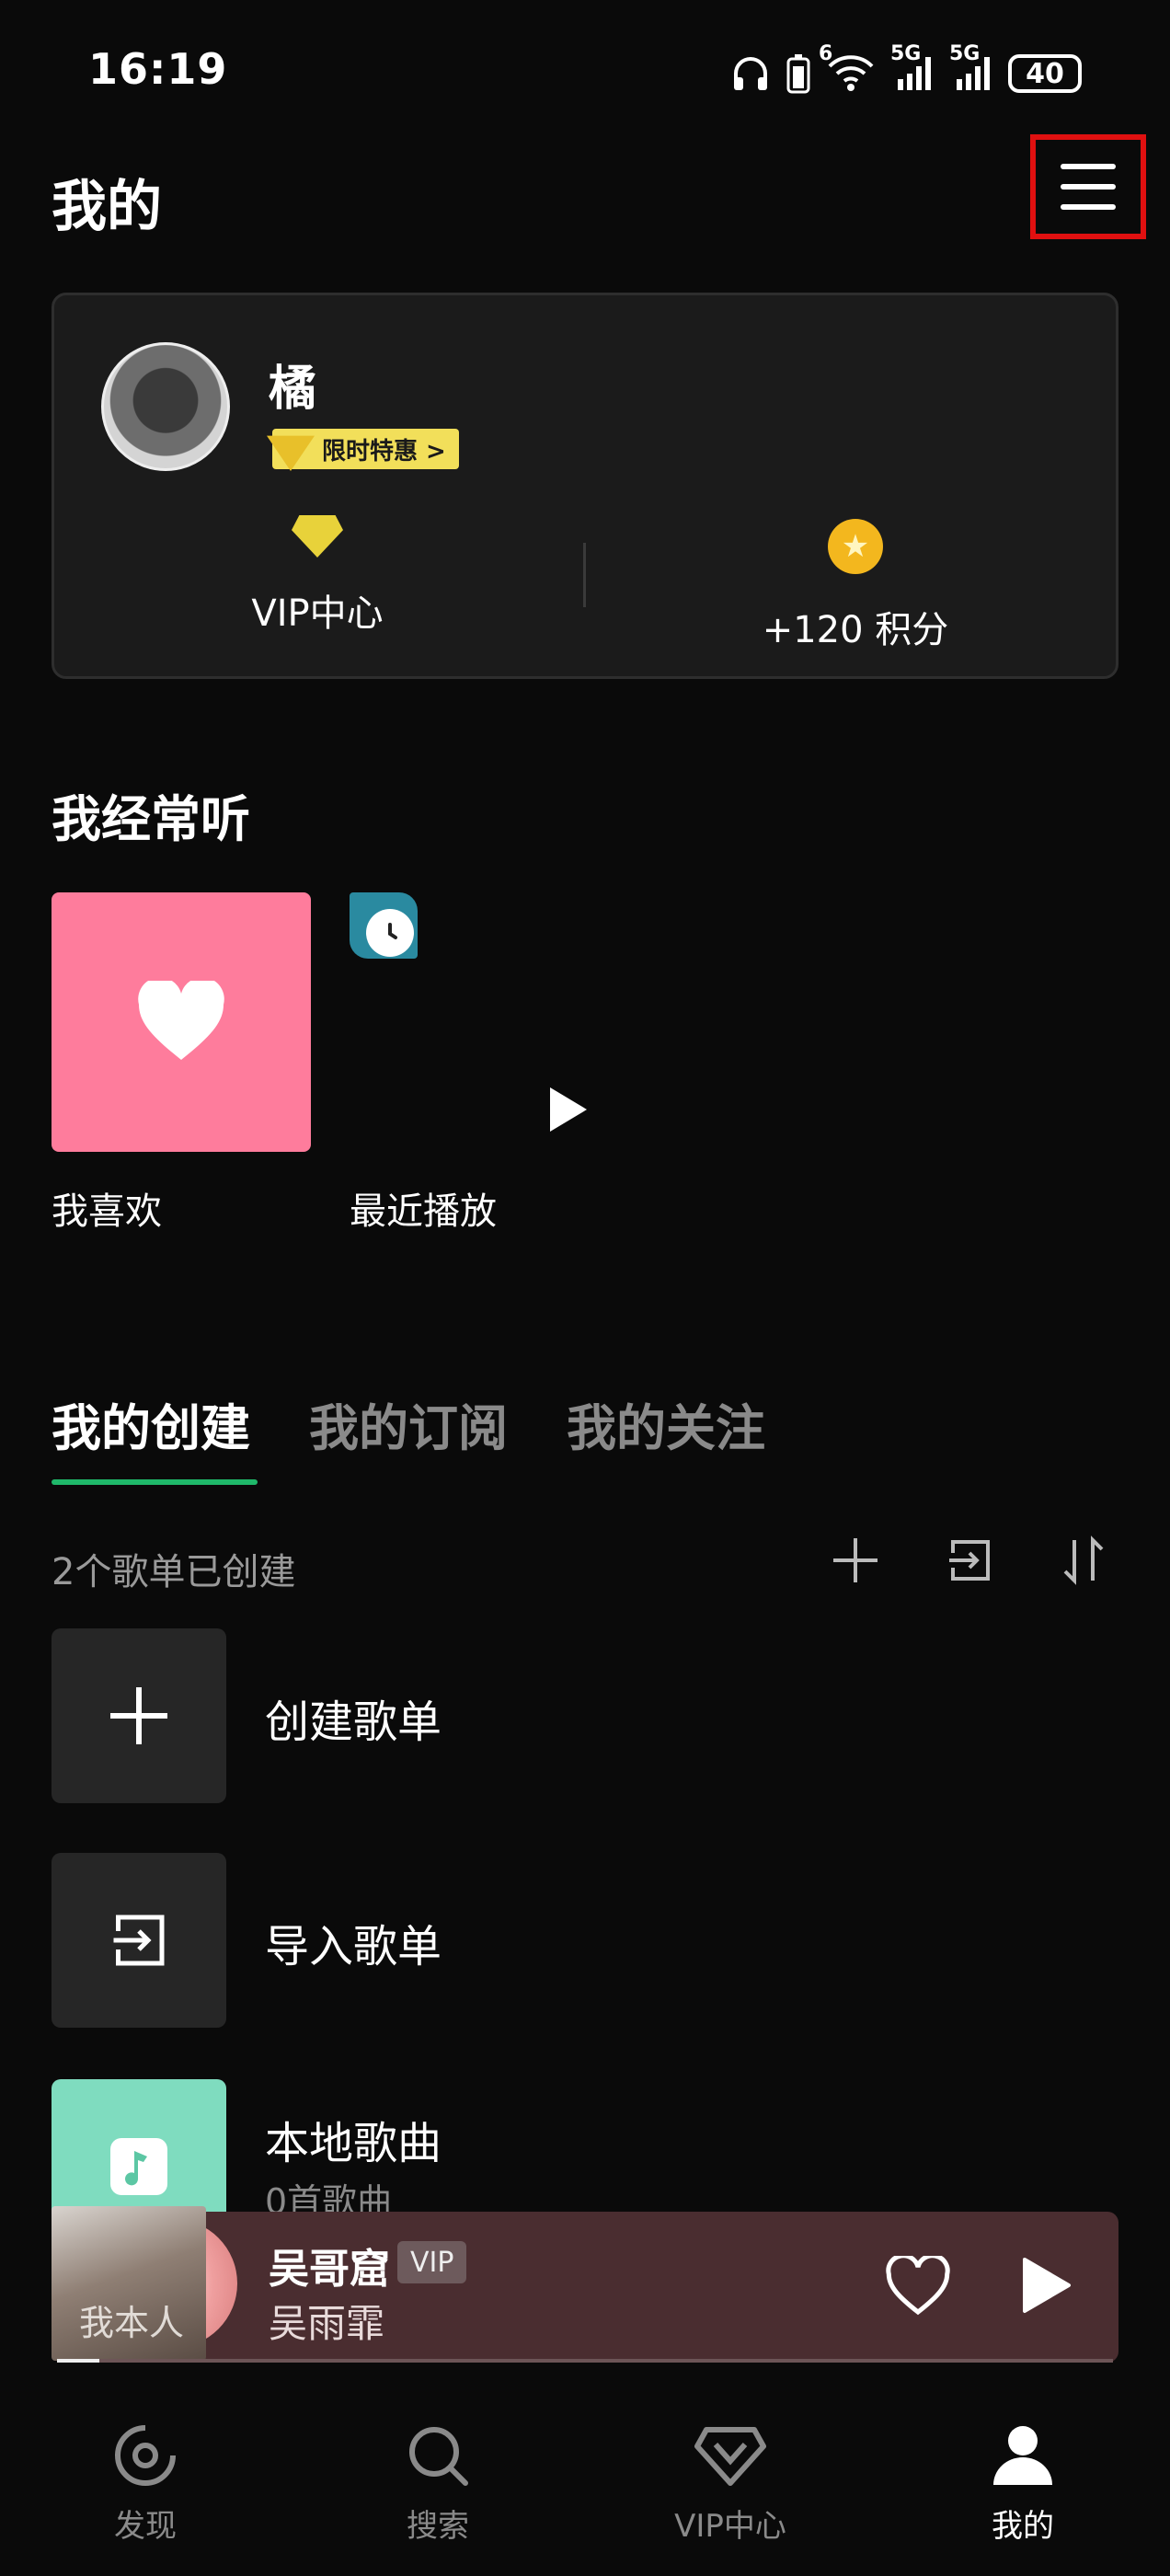 The width and height of the screenshot is (1170, 2576). What do you see at coordinates (317, 576) in the screenshot?
I see `vip-center-button: VIP中心` at bounding box center [317, 576].